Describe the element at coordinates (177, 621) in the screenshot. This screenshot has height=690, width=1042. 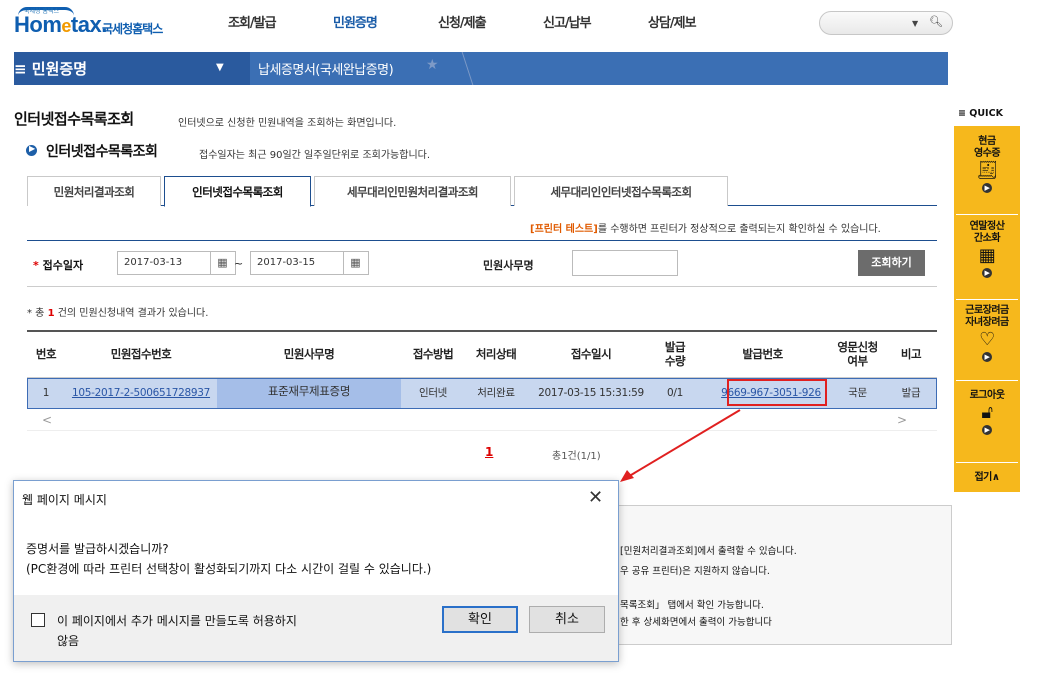
I see `suppress-label: 이 페이지에서 추가 메시지를 만들도록 허용하지` at that location.